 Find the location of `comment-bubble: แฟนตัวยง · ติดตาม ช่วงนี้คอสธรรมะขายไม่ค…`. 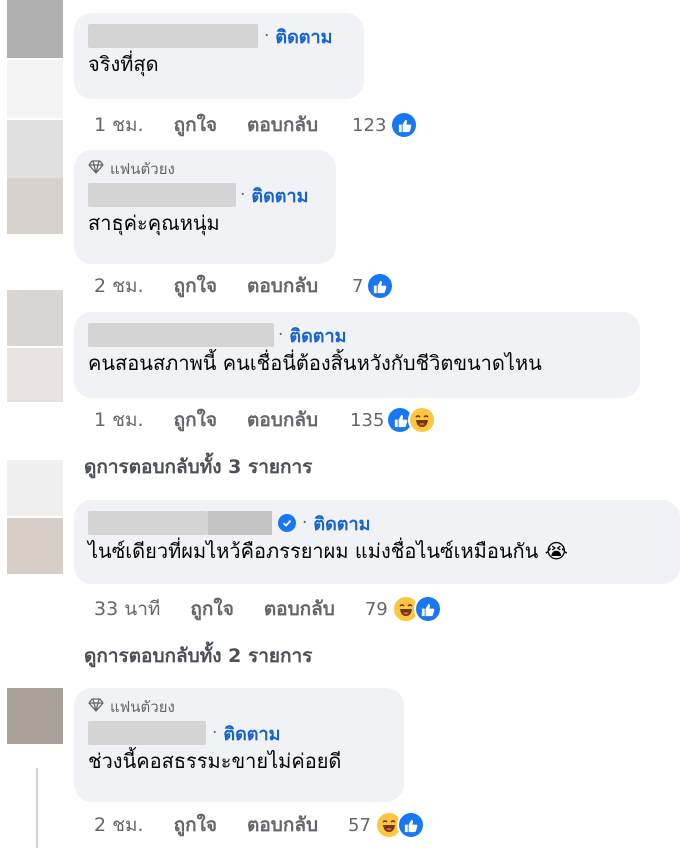

comment-bubble: แฟนตัวยง · ติดตาม ช่วงนี้คอสธรรมะขายไม่ค… is located at coordinates (239, 745).